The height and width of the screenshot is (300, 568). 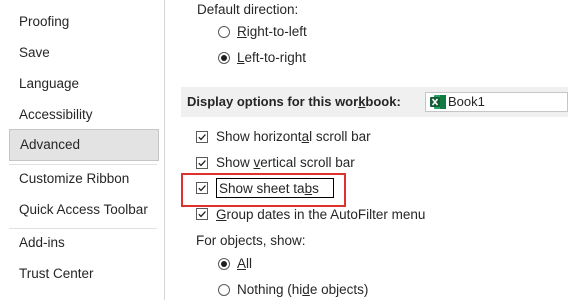 I want to click on radio-objects-nothing, so click(x=224, y=290).